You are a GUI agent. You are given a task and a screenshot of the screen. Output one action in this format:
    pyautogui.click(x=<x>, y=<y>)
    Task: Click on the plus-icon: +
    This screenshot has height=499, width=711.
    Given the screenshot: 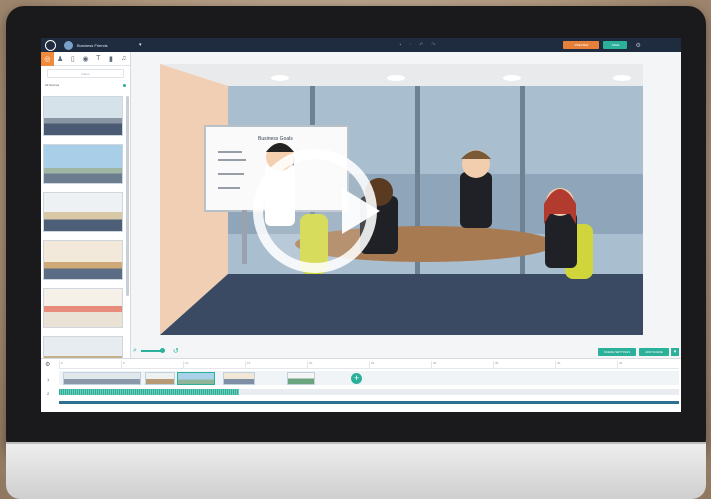 What is the action you would take?
    pyautogui.click(x=356, y=378)
    